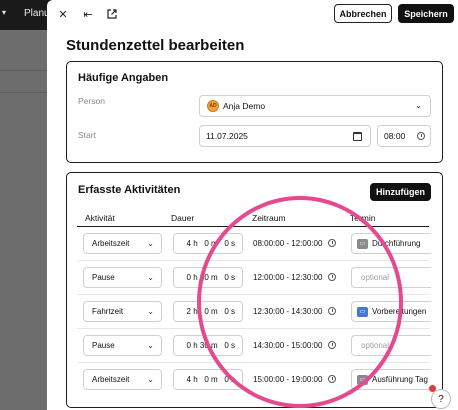 The image size is (458, 410). I want to click on appointment-field: ▭ Ausführung Tag, so click(391, 379).